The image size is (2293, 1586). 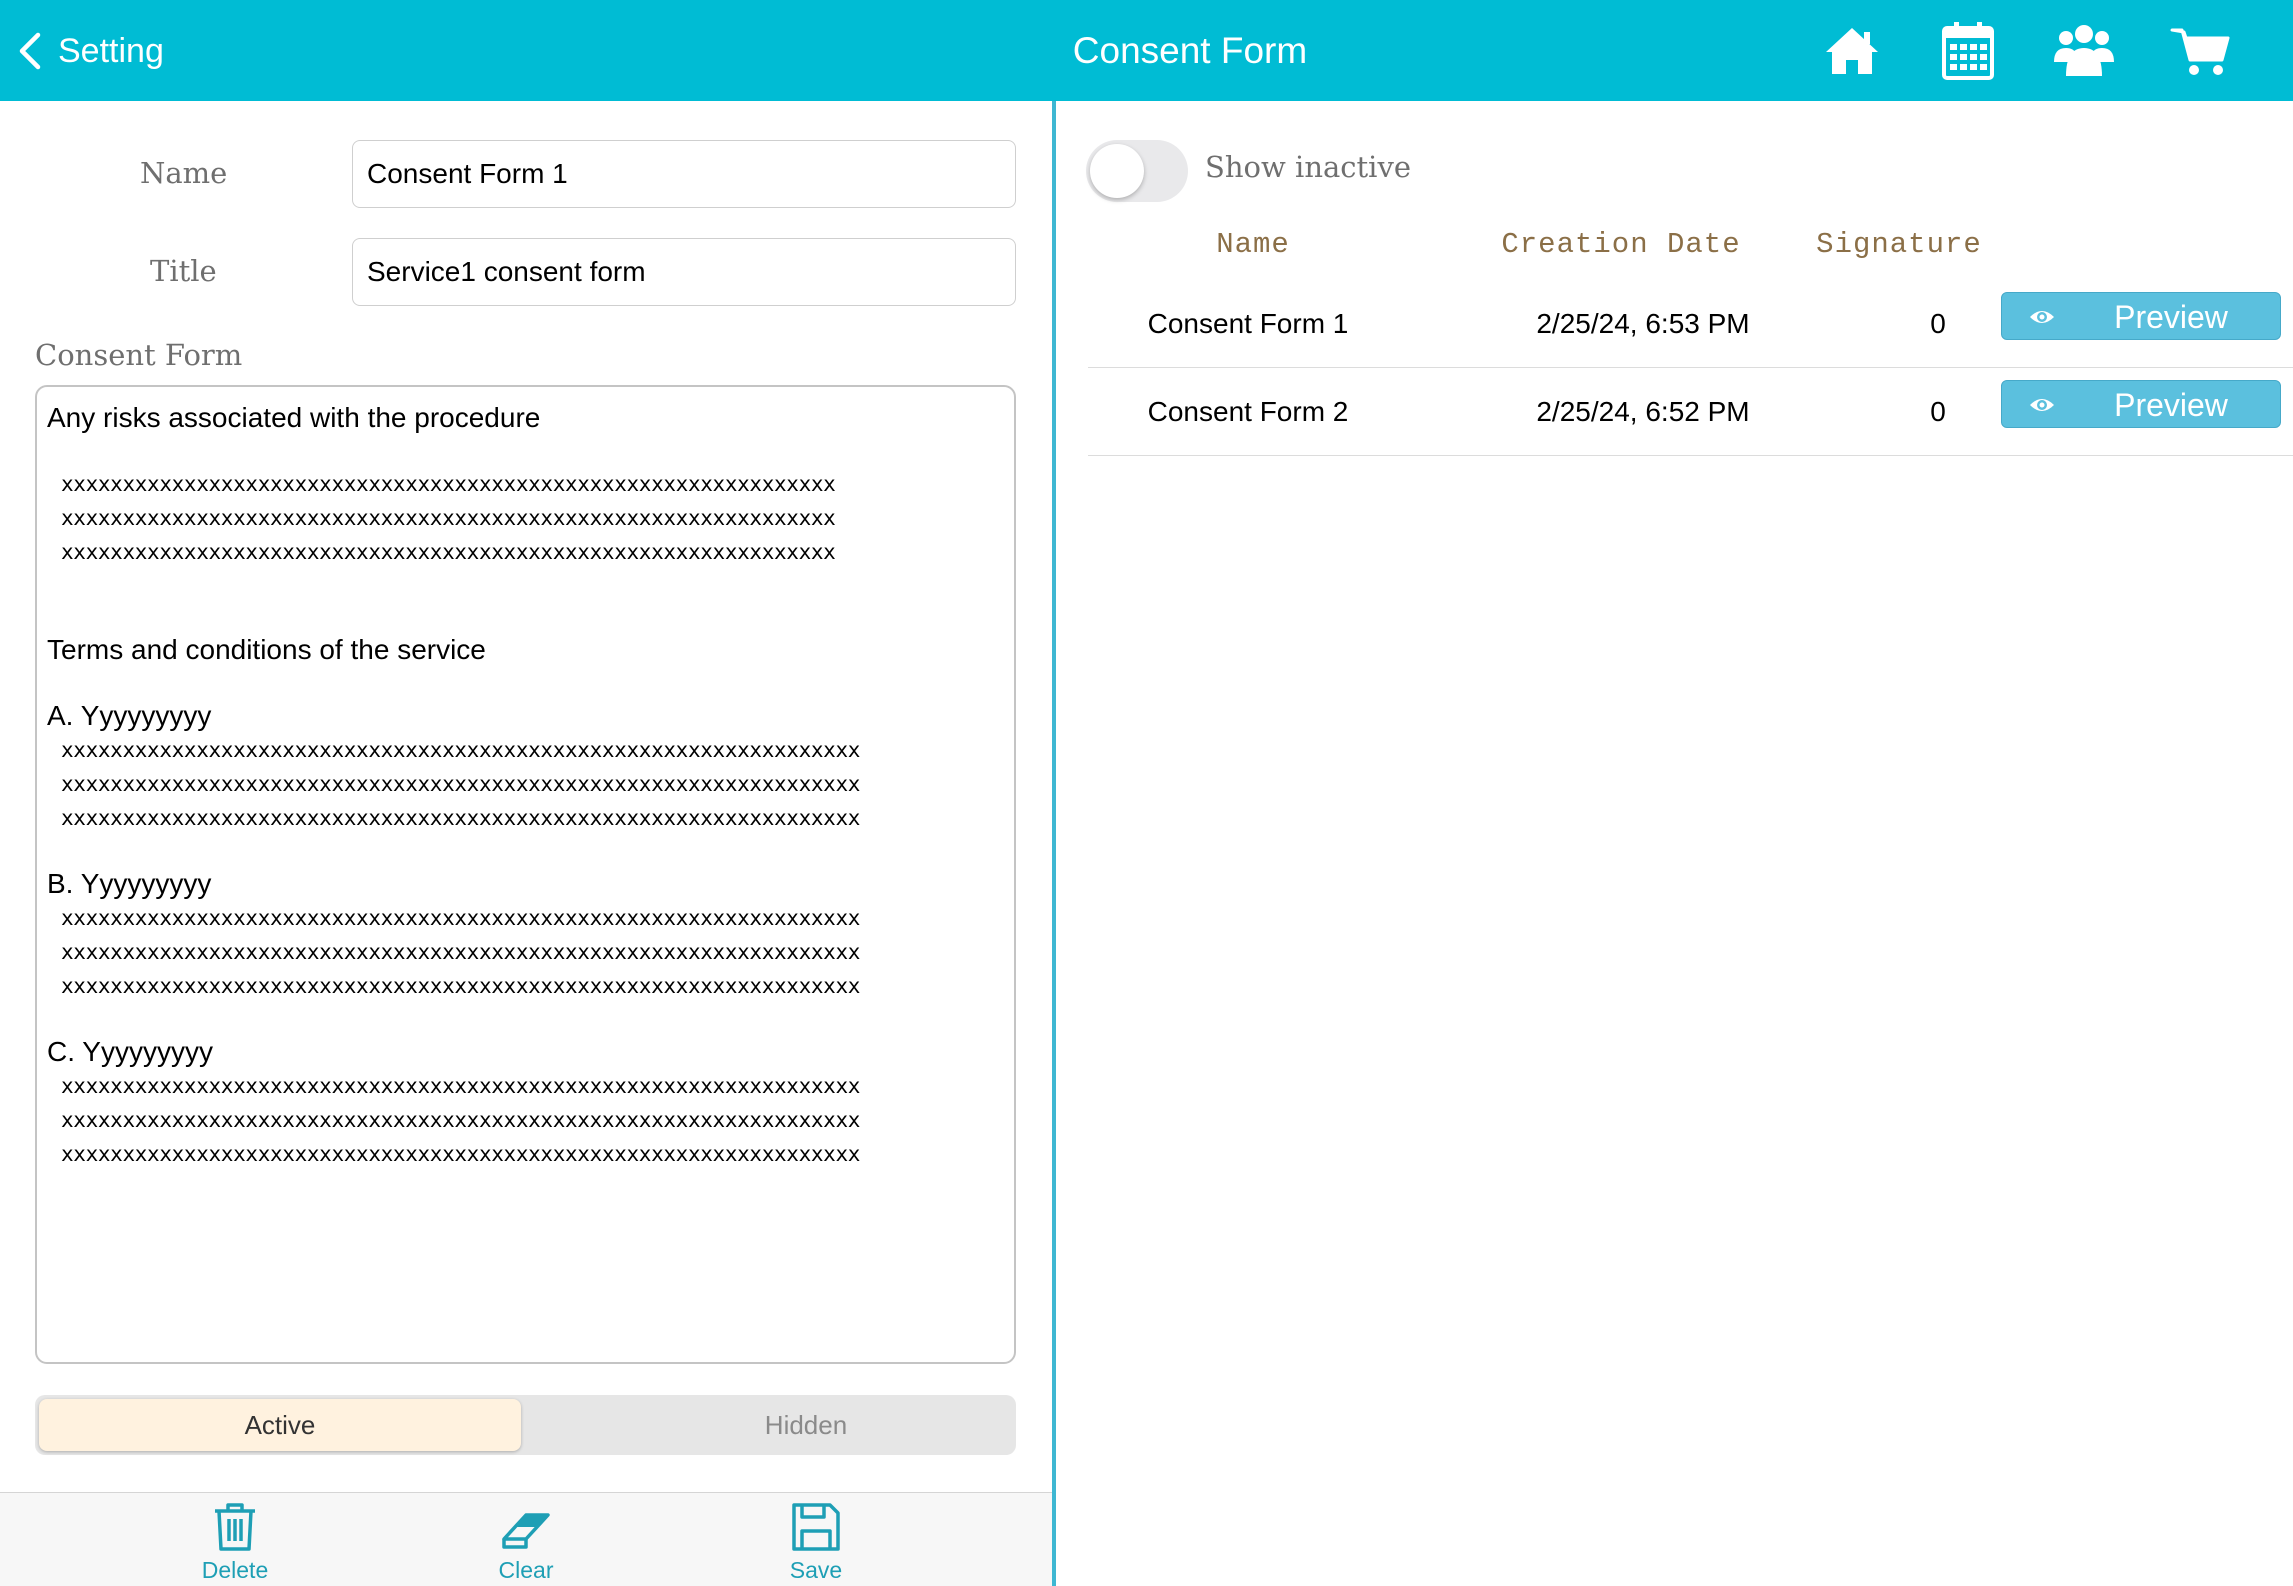 I want to click on show-inactive-label: Show inactive, so click(x=1308, y=167).